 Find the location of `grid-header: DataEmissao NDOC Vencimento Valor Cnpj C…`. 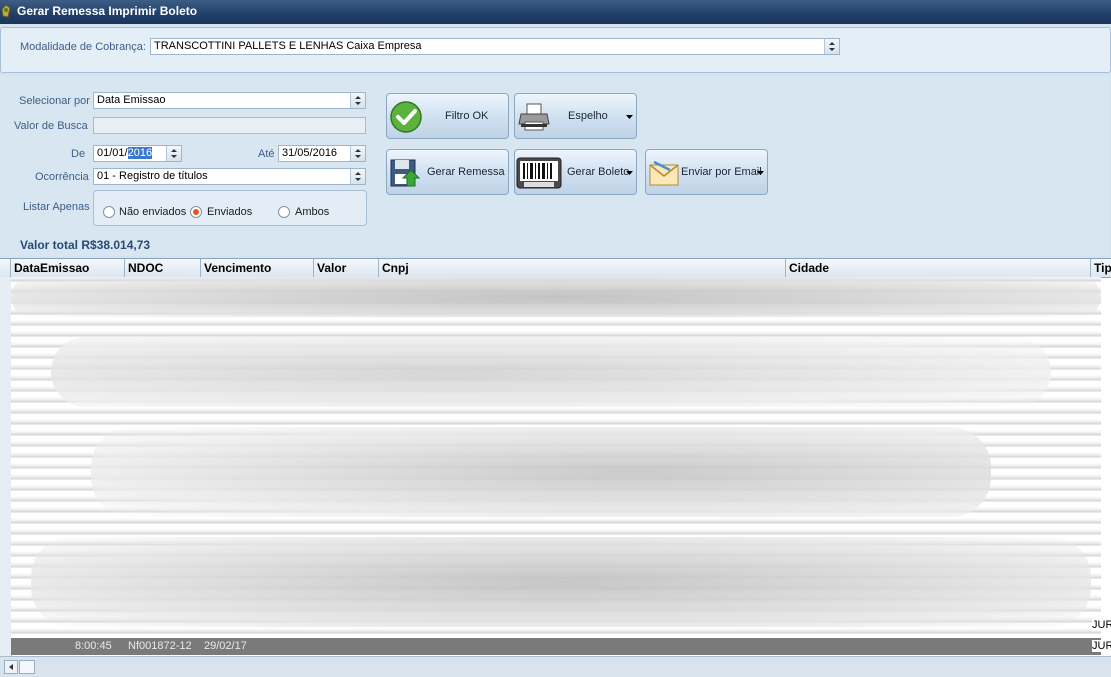

grid-header: DataEmissao NDOC Vencimento Valor Cnpj C… is located at coordinates (555, 268).